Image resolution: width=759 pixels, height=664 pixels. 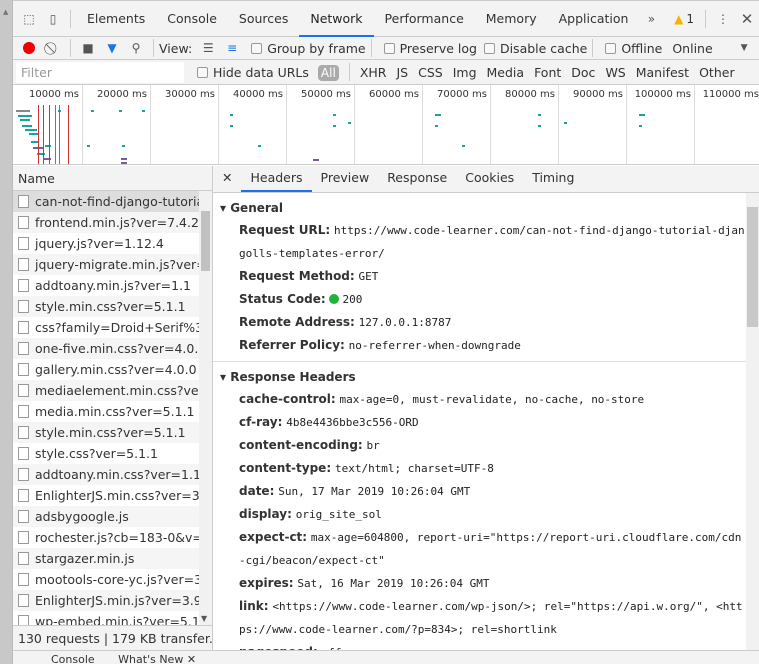 I want to click on tab-performance: Performance, so click(x=424, y=19).